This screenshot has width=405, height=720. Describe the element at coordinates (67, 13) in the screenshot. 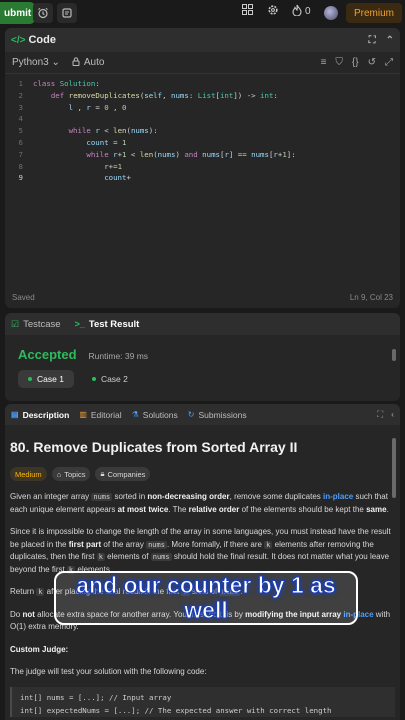

I see `note-icon` at that location.